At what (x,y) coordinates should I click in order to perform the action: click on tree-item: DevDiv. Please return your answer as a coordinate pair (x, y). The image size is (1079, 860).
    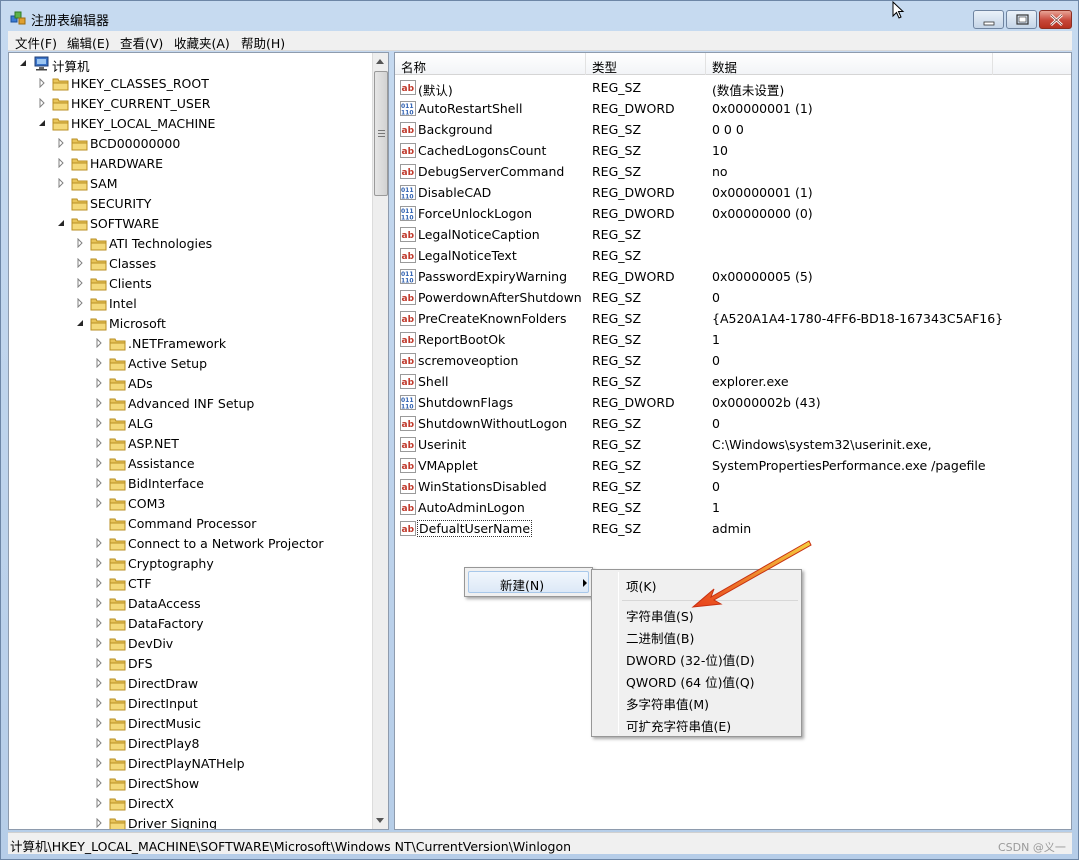
    Looking at the image, I should click on (189, 644).